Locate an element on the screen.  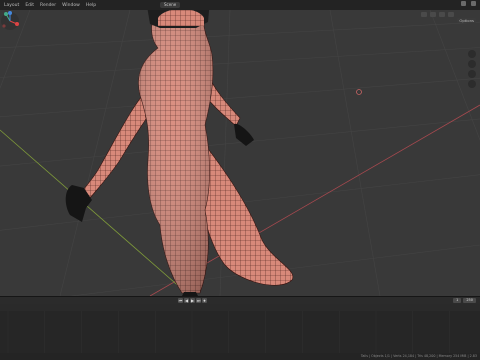
solid-shading-icon is located at coordinates (442, 14).